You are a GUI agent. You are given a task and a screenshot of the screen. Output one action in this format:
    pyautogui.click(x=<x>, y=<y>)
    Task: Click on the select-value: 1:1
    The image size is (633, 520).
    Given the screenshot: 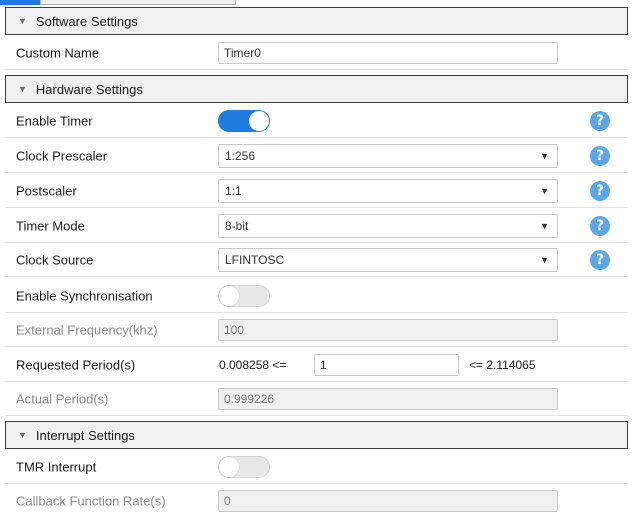 What is the action you would take?
    pyautogui.click(x=233, y=191)
    